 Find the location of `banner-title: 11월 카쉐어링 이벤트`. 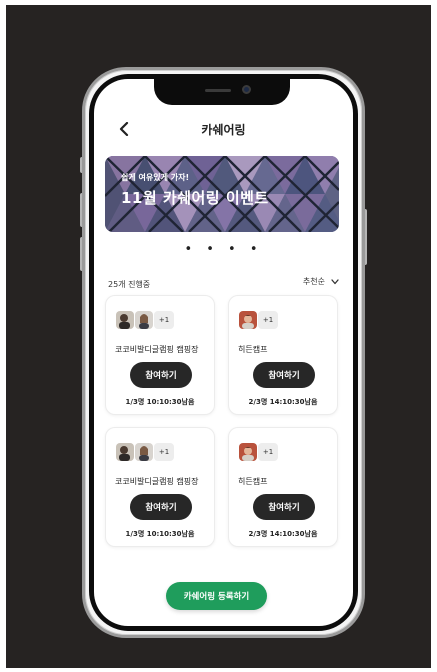

banner-title: 11월 카쉐어링 이벤트 is located at coordinates (195, 198).